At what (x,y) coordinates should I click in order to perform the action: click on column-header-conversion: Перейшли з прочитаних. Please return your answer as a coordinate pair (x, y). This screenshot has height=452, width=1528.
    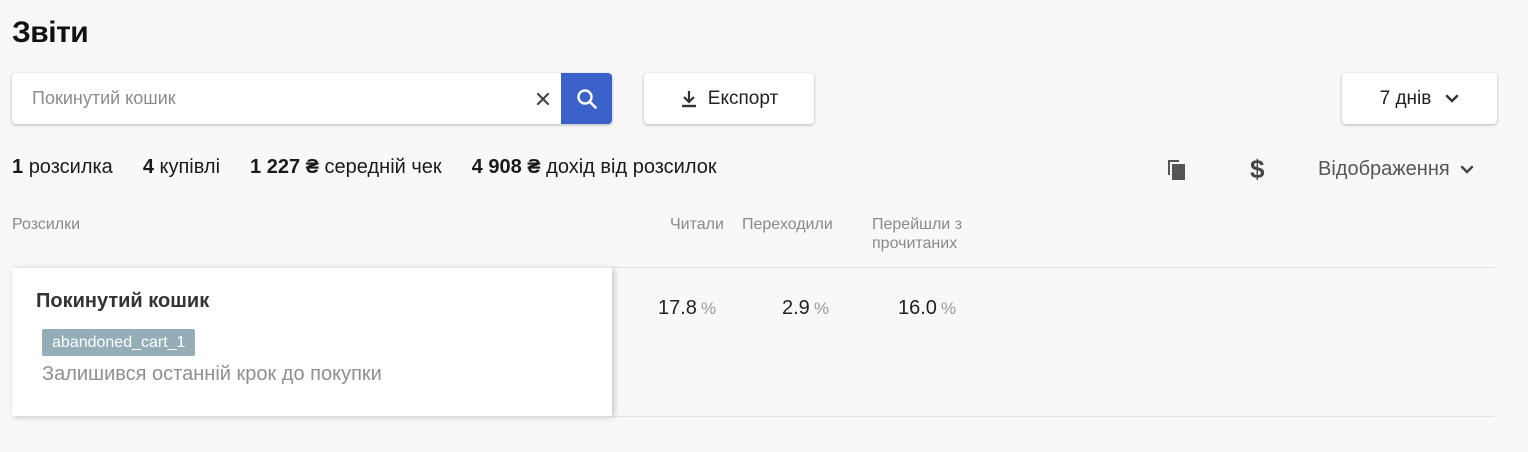
    Looking at the image, I should click on (927, 234).